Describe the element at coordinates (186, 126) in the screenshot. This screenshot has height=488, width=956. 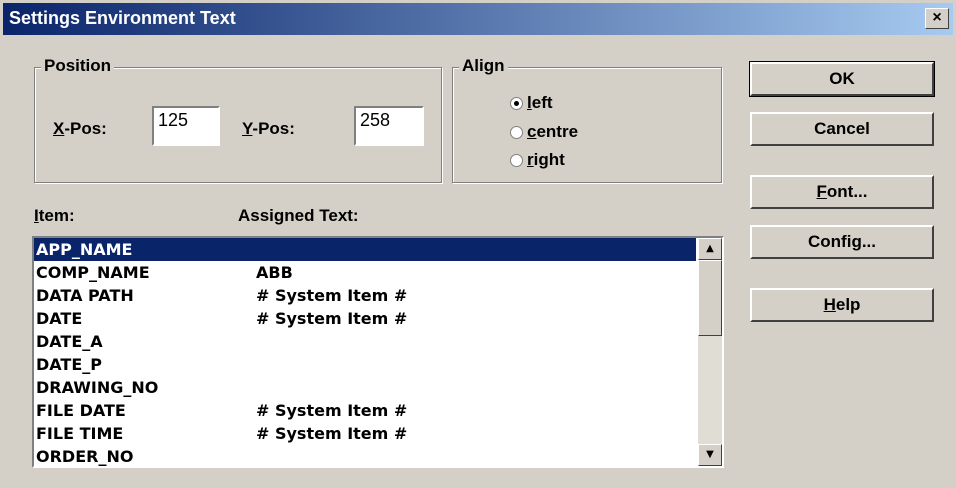
I see `xpos-input: 125` at that location.